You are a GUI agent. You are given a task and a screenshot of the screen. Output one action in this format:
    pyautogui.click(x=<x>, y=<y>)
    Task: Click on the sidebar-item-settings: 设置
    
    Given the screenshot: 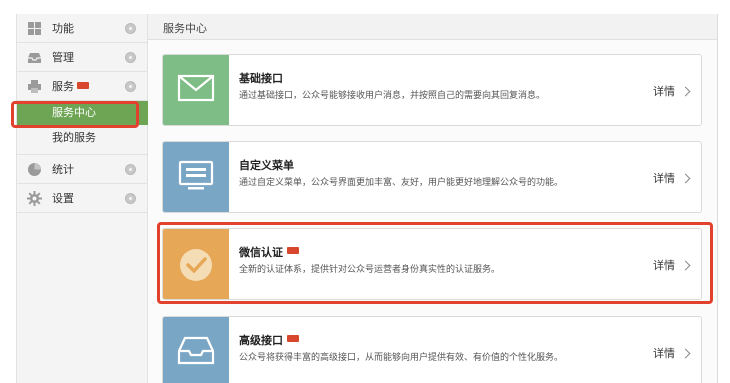 What is the action you would take?
    pyautogui.click(x=82, y=198)
    